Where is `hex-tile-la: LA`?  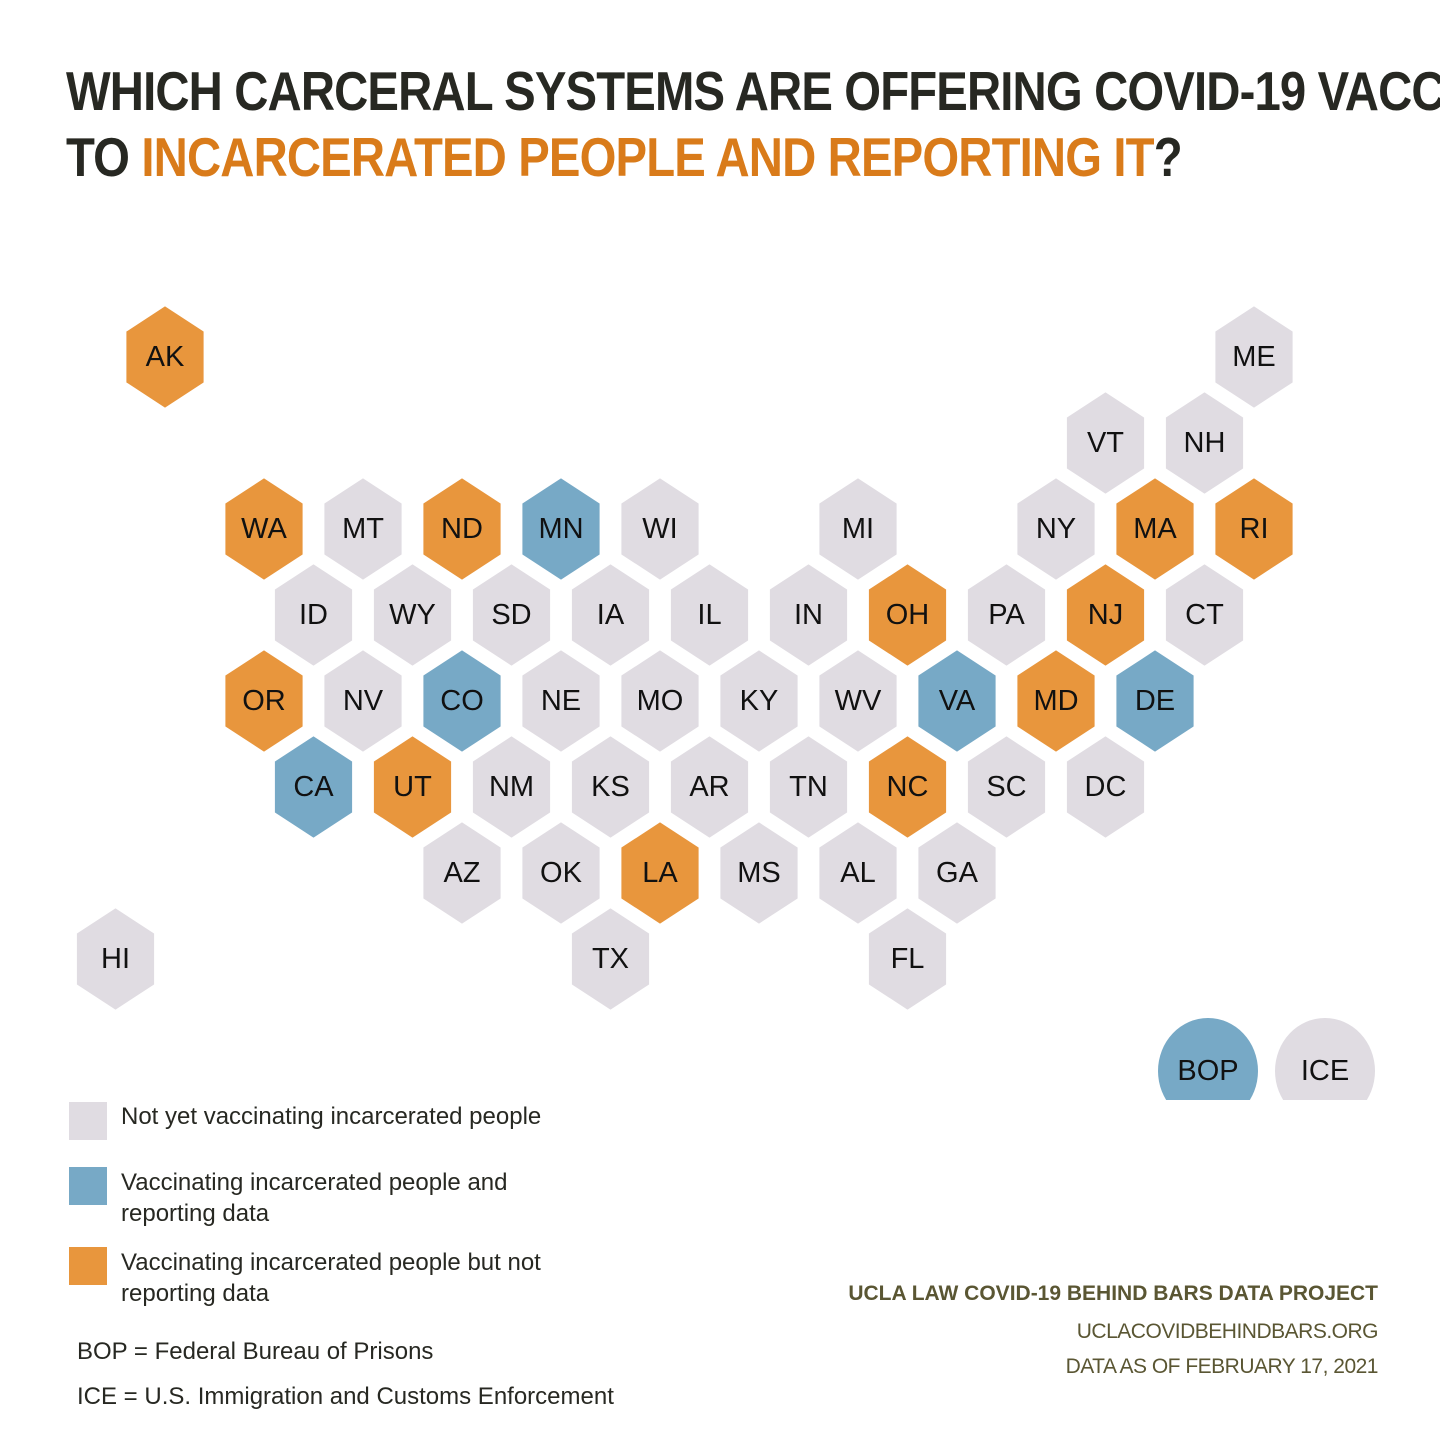
hex-tile-la: LA is located at coordinates (660, 873).